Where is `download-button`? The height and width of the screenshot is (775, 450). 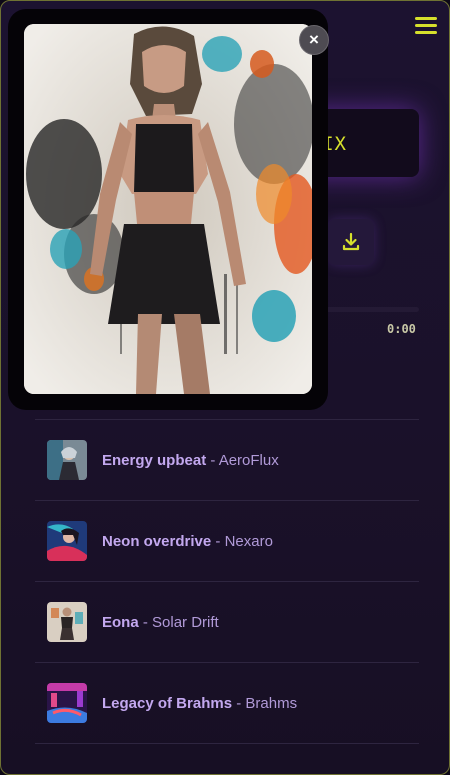 download-button is located at coordinates (351, 242).